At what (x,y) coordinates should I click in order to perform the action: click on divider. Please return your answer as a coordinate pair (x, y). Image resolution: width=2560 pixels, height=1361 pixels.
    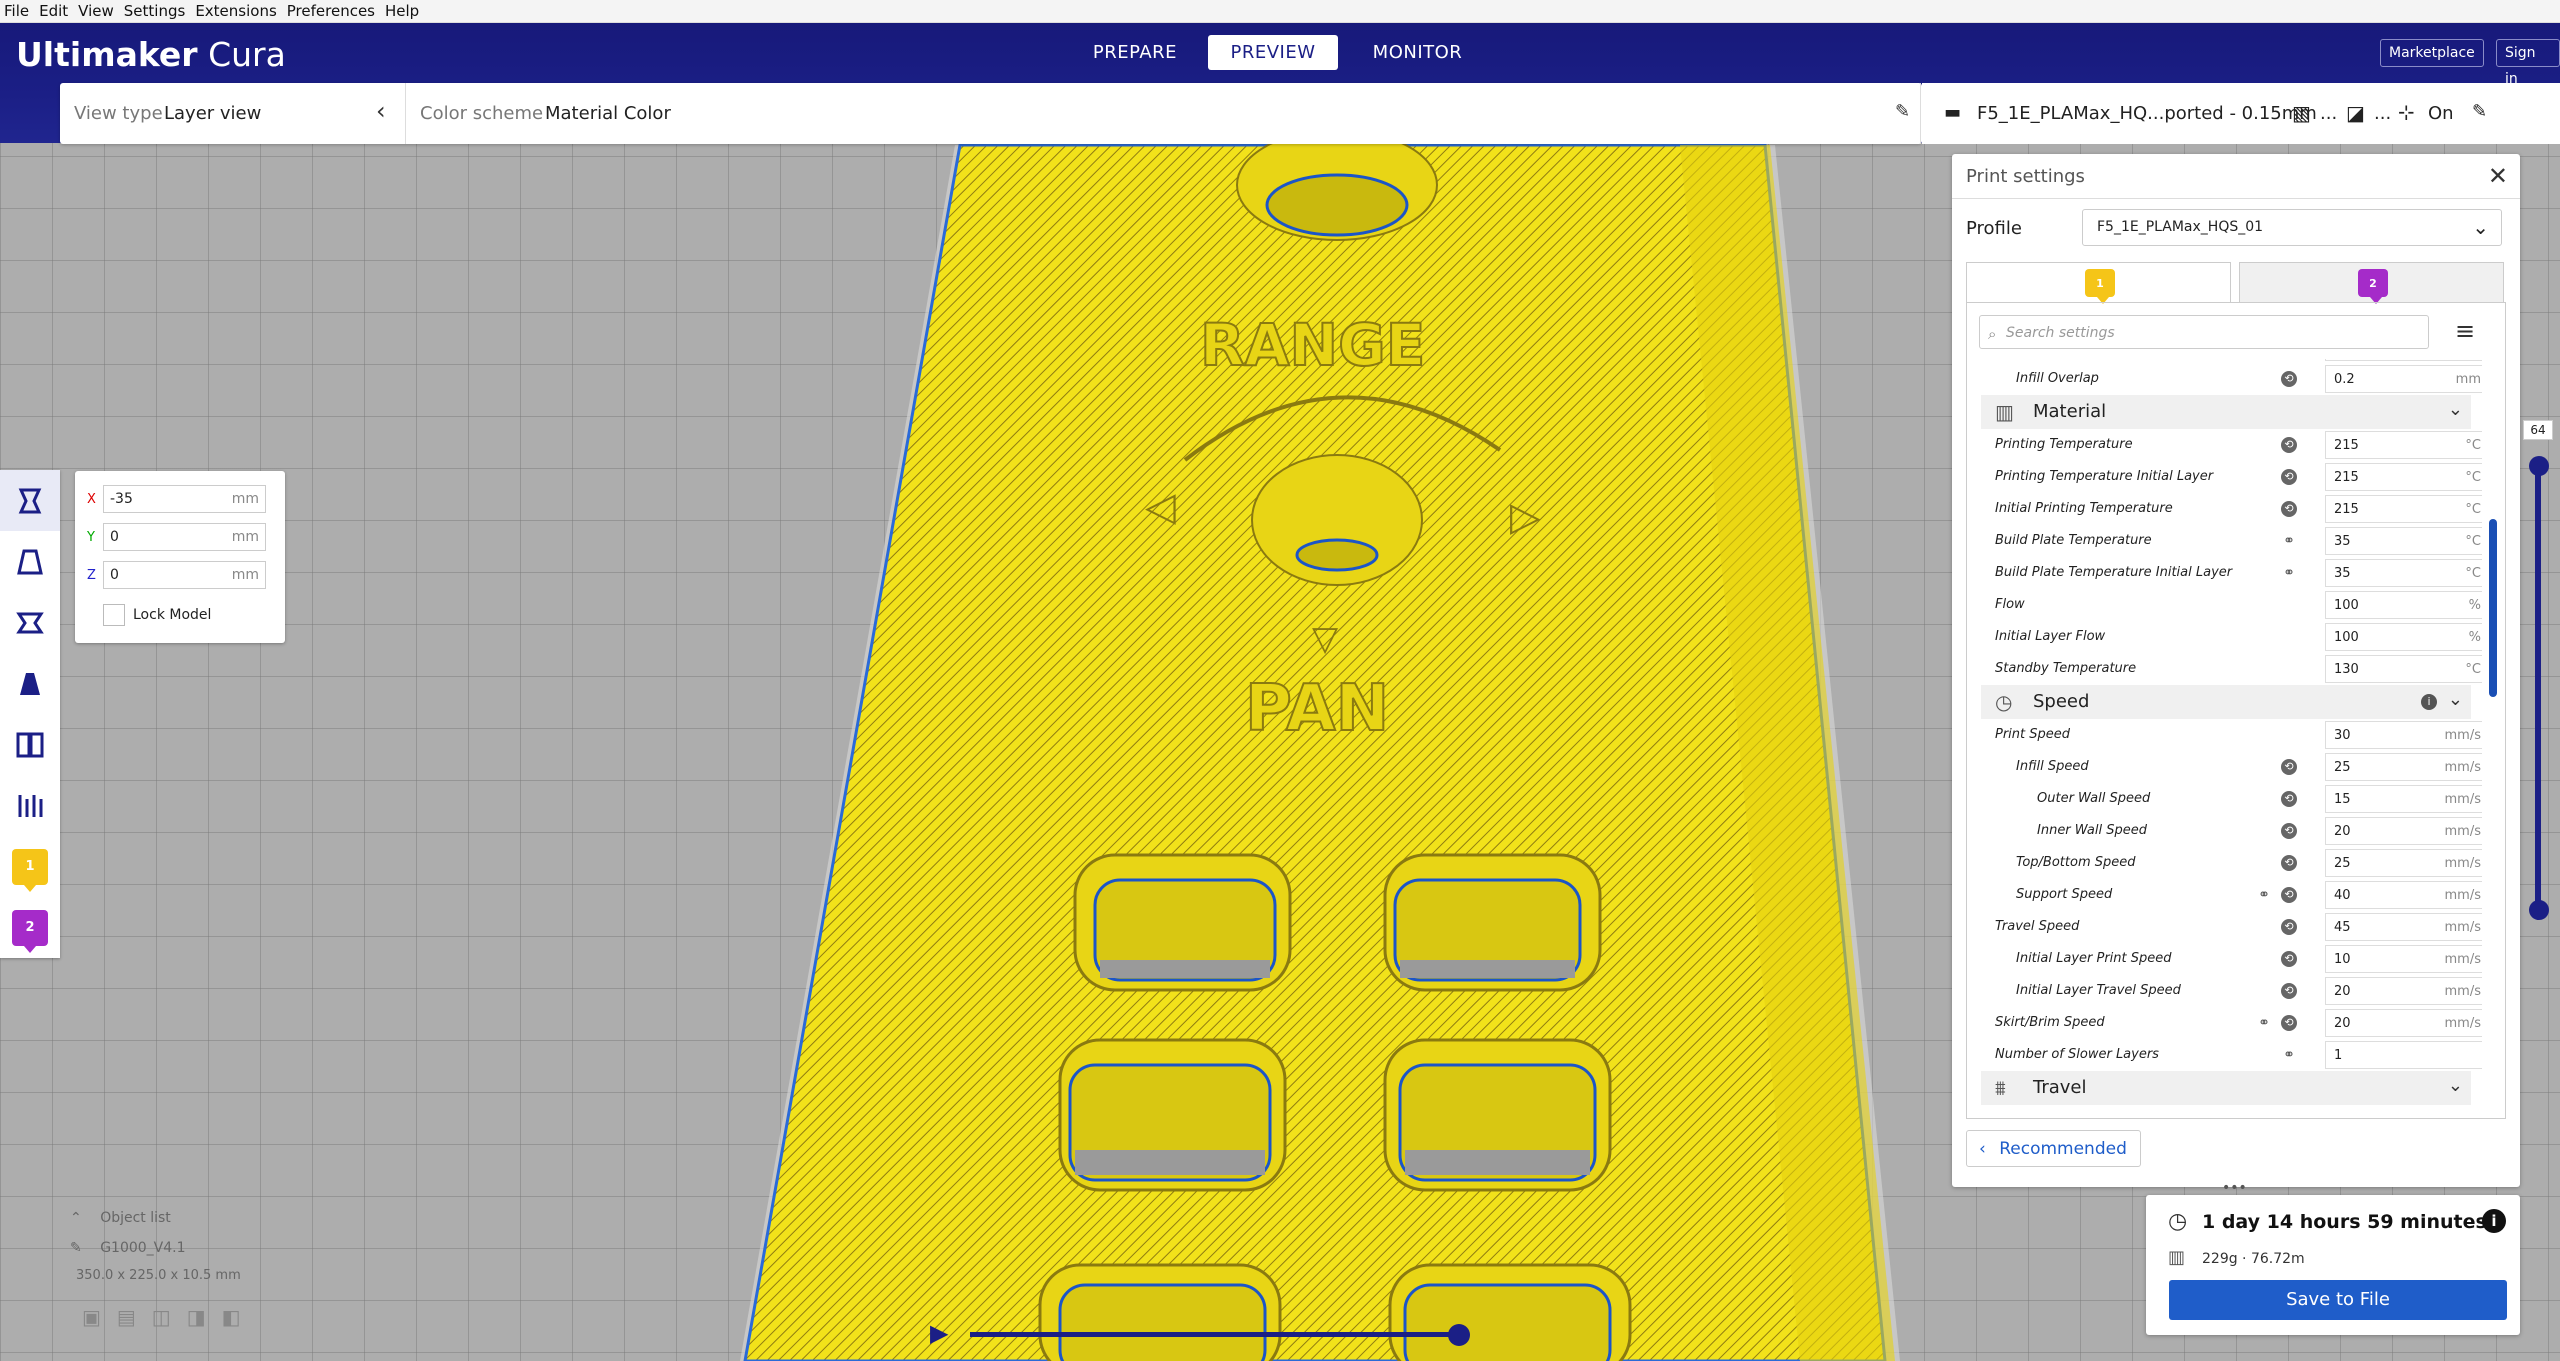
    Looking at the image, I should click on (405, 113).